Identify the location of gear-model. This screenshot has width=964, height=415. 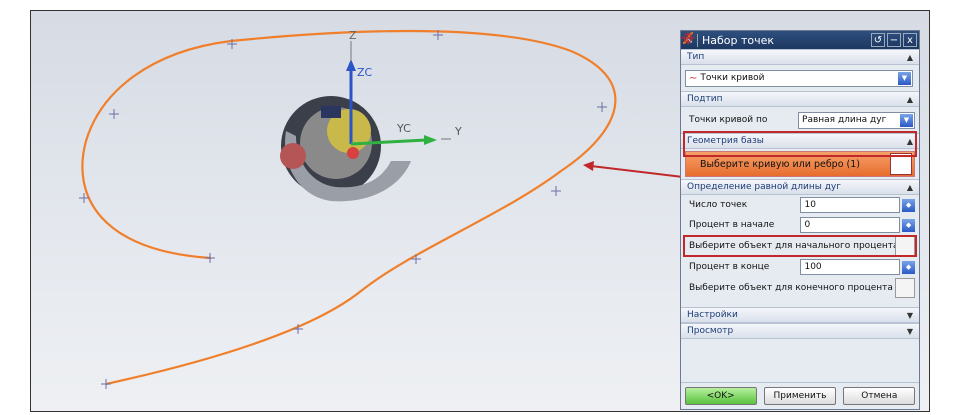
(345, 149).